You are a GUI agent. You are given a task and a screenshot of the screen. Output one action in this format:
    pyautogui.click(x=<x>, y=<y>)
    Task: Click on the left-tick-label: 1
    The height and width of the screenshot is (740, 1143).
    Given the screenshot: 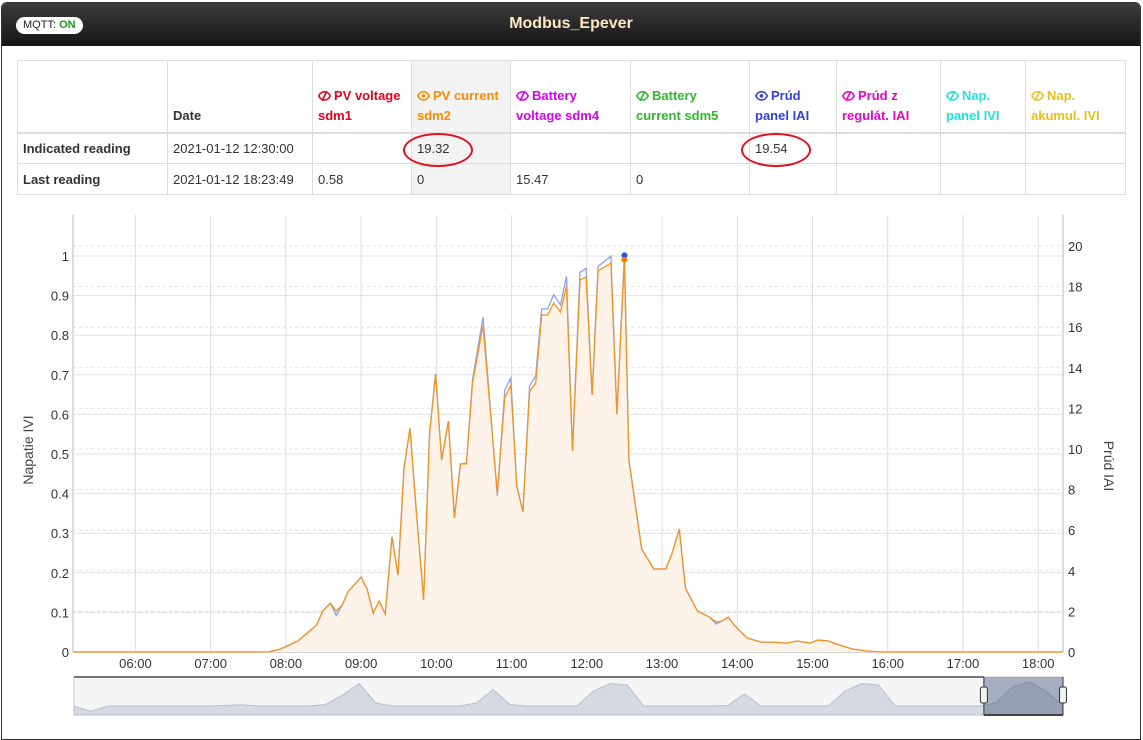 What is the action you would take?
    pyautogui.click(x=65, y=256)
    